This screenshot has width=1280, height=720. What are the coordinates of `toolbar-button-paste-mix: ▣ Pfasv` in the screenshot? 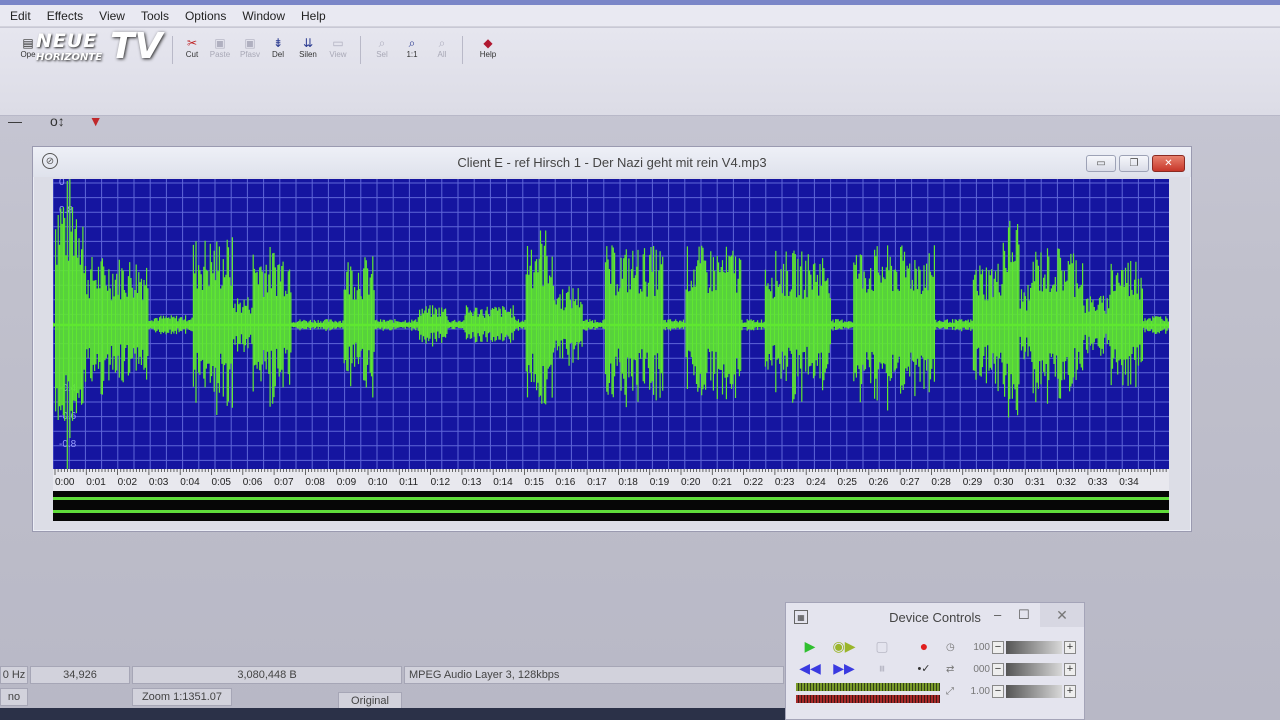 It's located at (250, 51).